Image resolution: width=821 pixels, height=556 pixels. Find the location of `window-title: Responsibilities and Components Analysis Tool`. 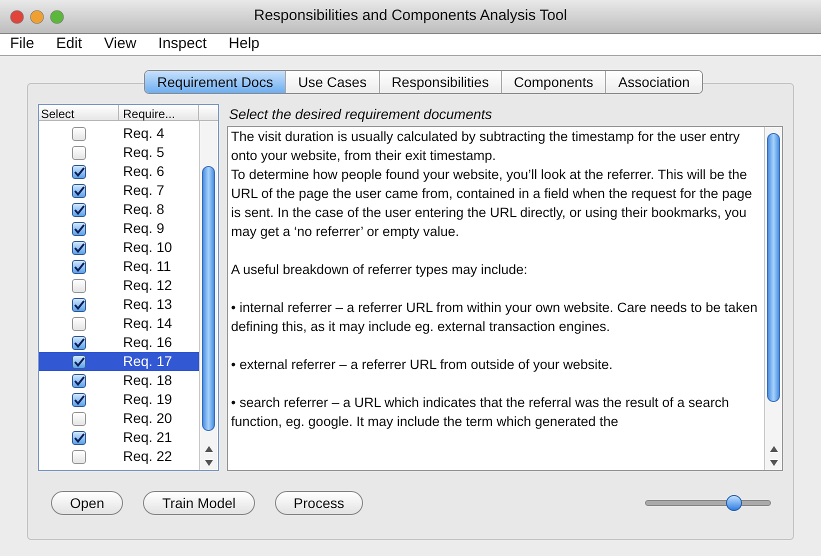

window-title: Responsibilities and Components Analysis Tool is located at coordinates (411, 16).